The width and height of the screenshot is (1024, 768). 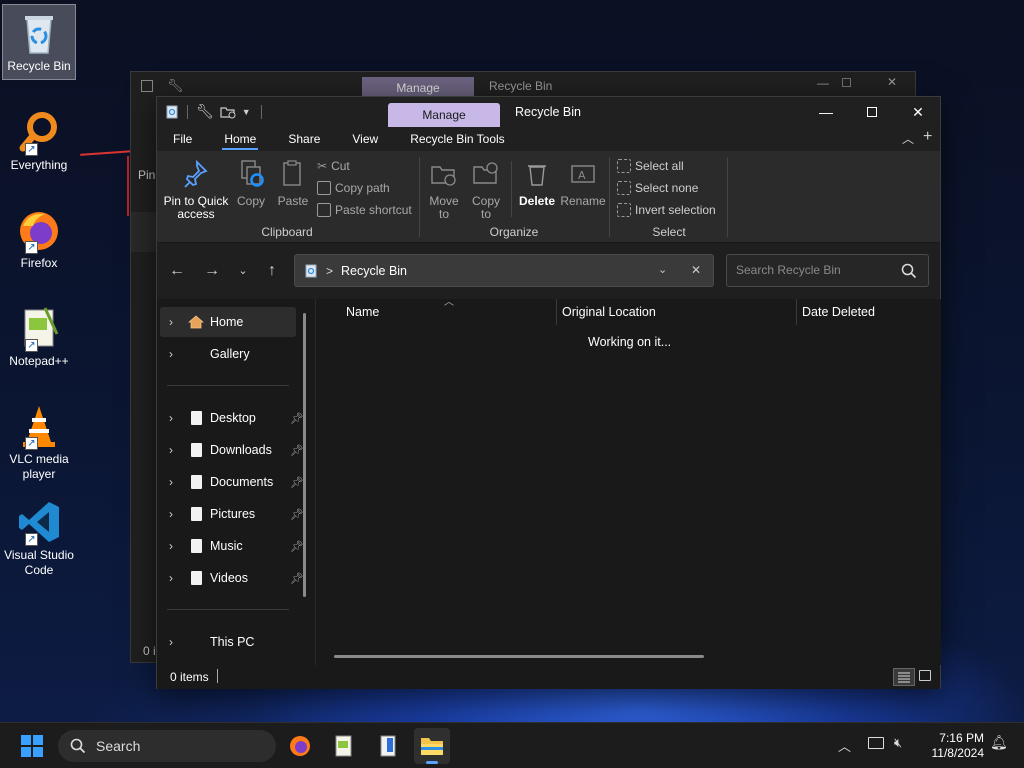 I want to click on copy-button: Copy, so click(x=251, y=182).